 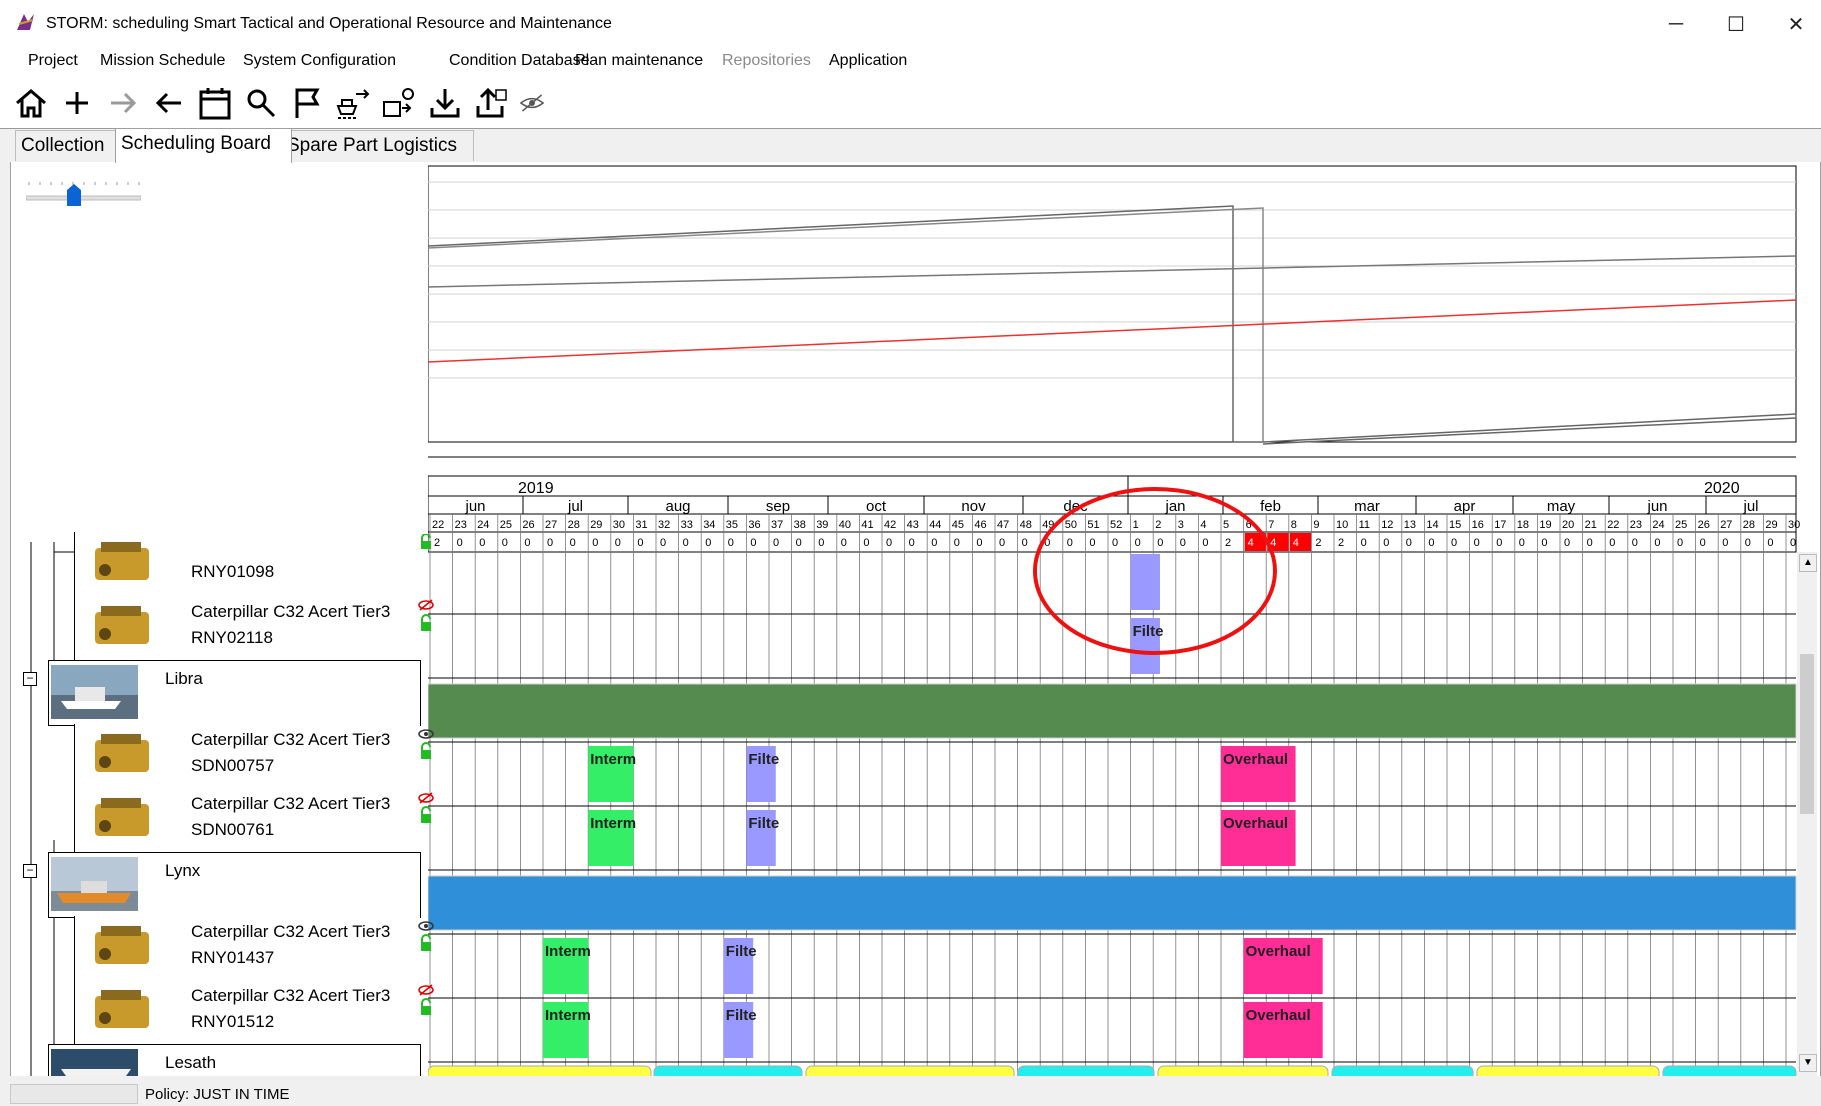 What do you see at coordinates (1794, 525) in the screenshot?
I see `week-number: 30` at bounding box center [1794, 525].